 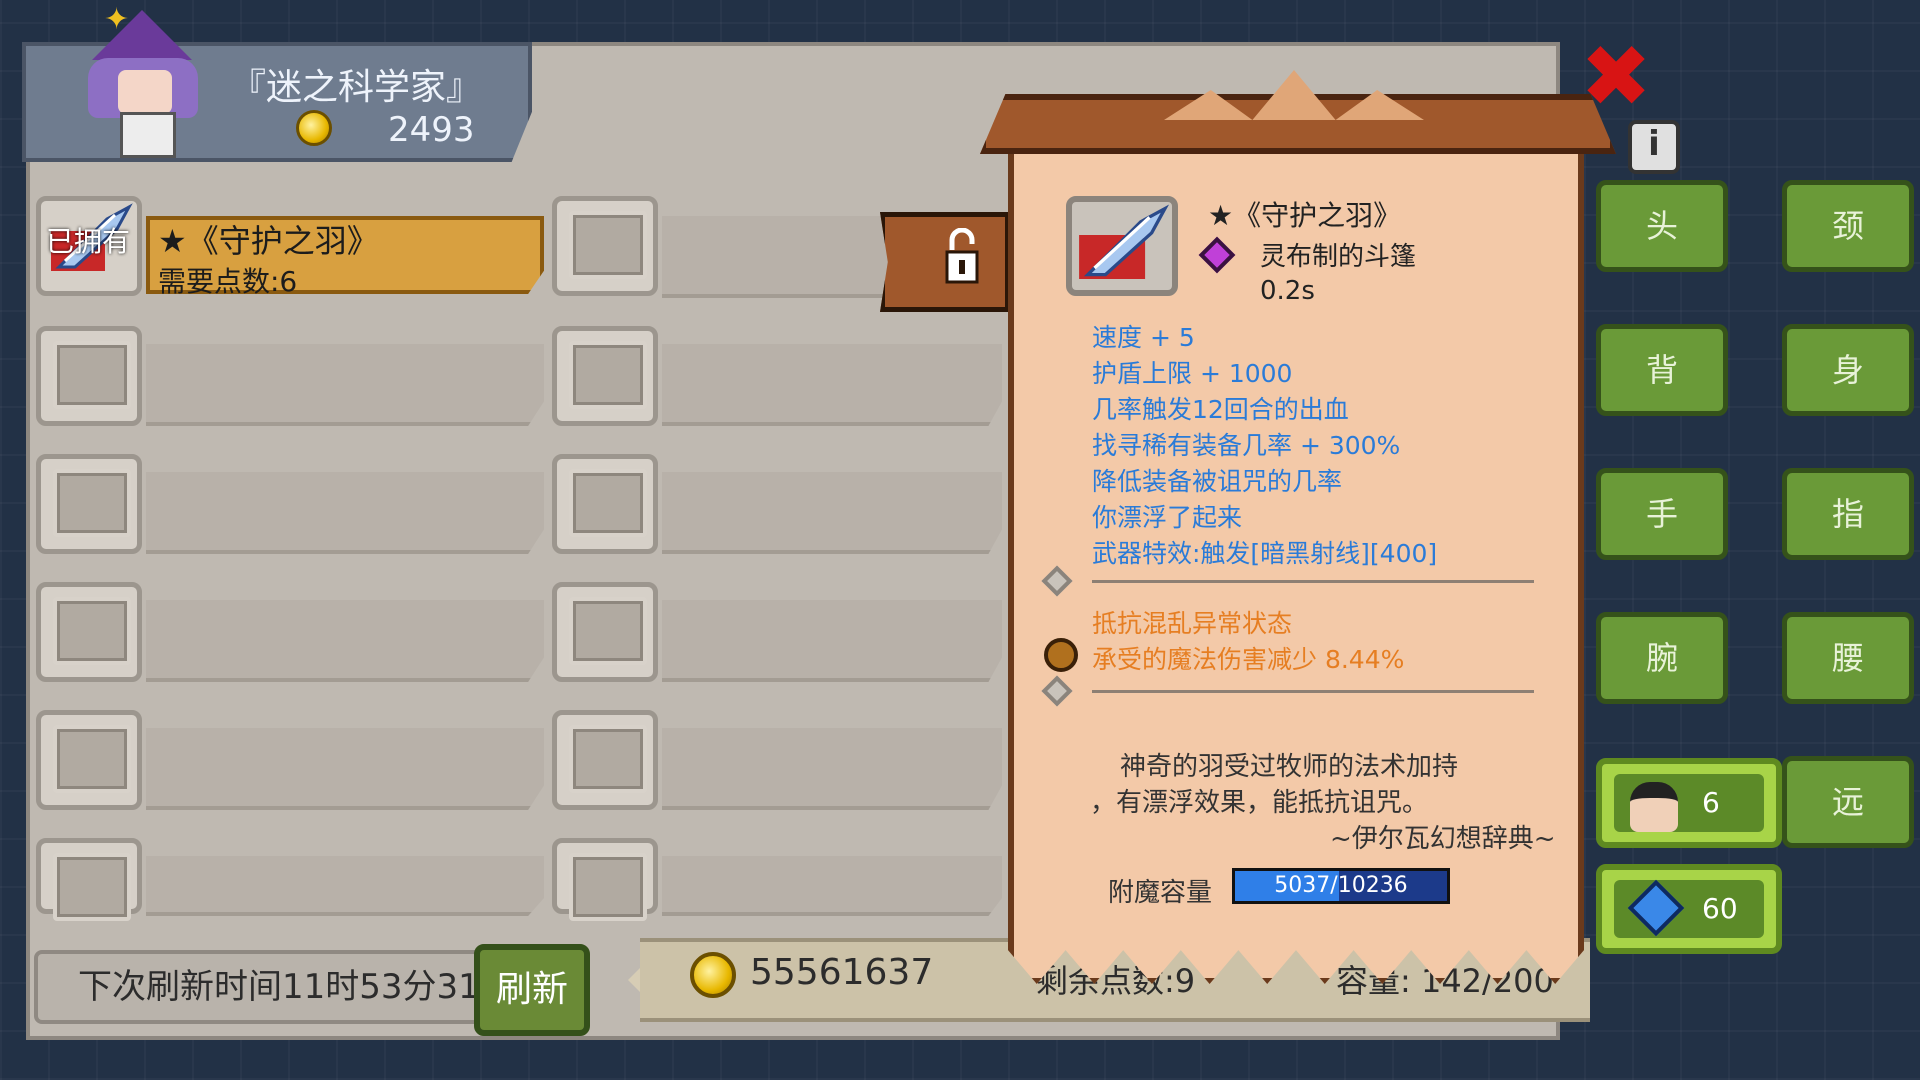 What do you see at coordinates (1848, 514) in the screenshot?
I see `equip-slot-finger: 指` at bounding box center [1848, 514].